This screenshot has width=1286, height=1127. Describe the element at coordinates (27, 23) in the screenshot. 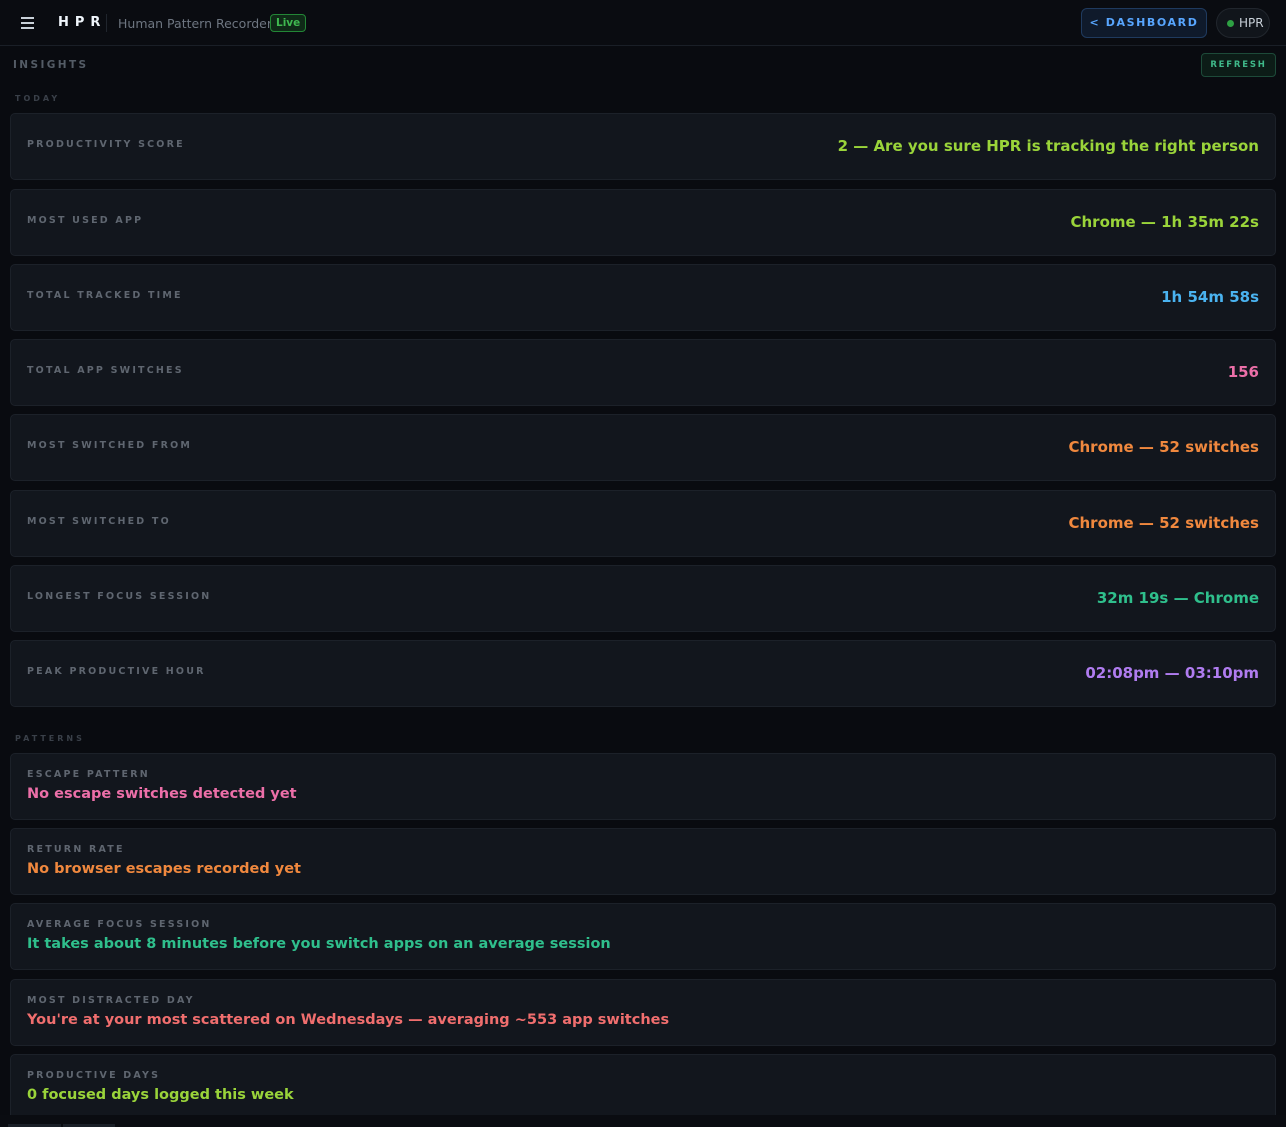

I see `menu-icon` at that location.